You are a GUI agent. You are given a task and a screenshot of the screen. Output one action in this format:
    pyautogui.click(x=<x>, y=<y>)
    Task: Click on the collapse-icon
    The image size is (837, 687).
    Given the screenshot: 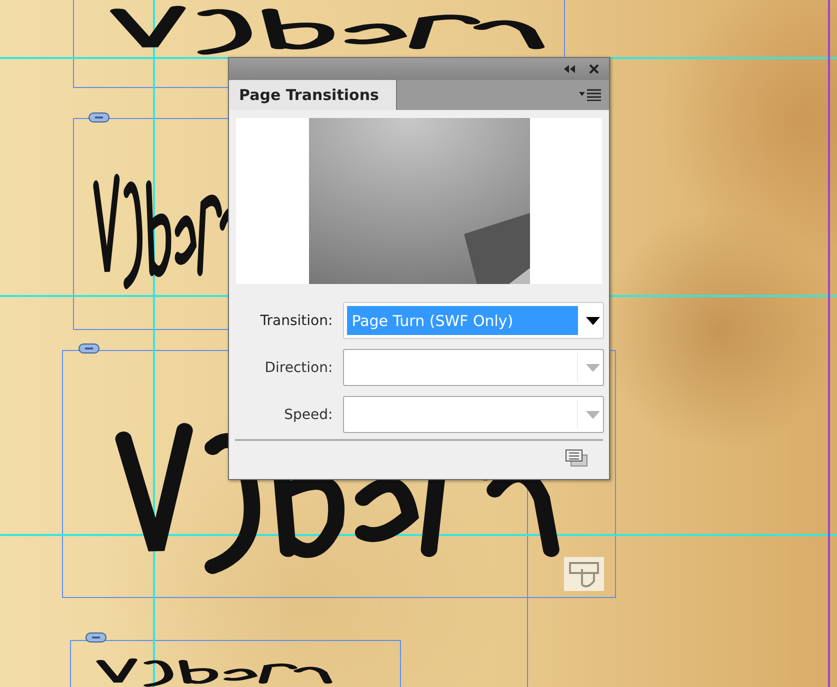 What is the action you would take?
    pyautogui.click(x=569, y=69)
    